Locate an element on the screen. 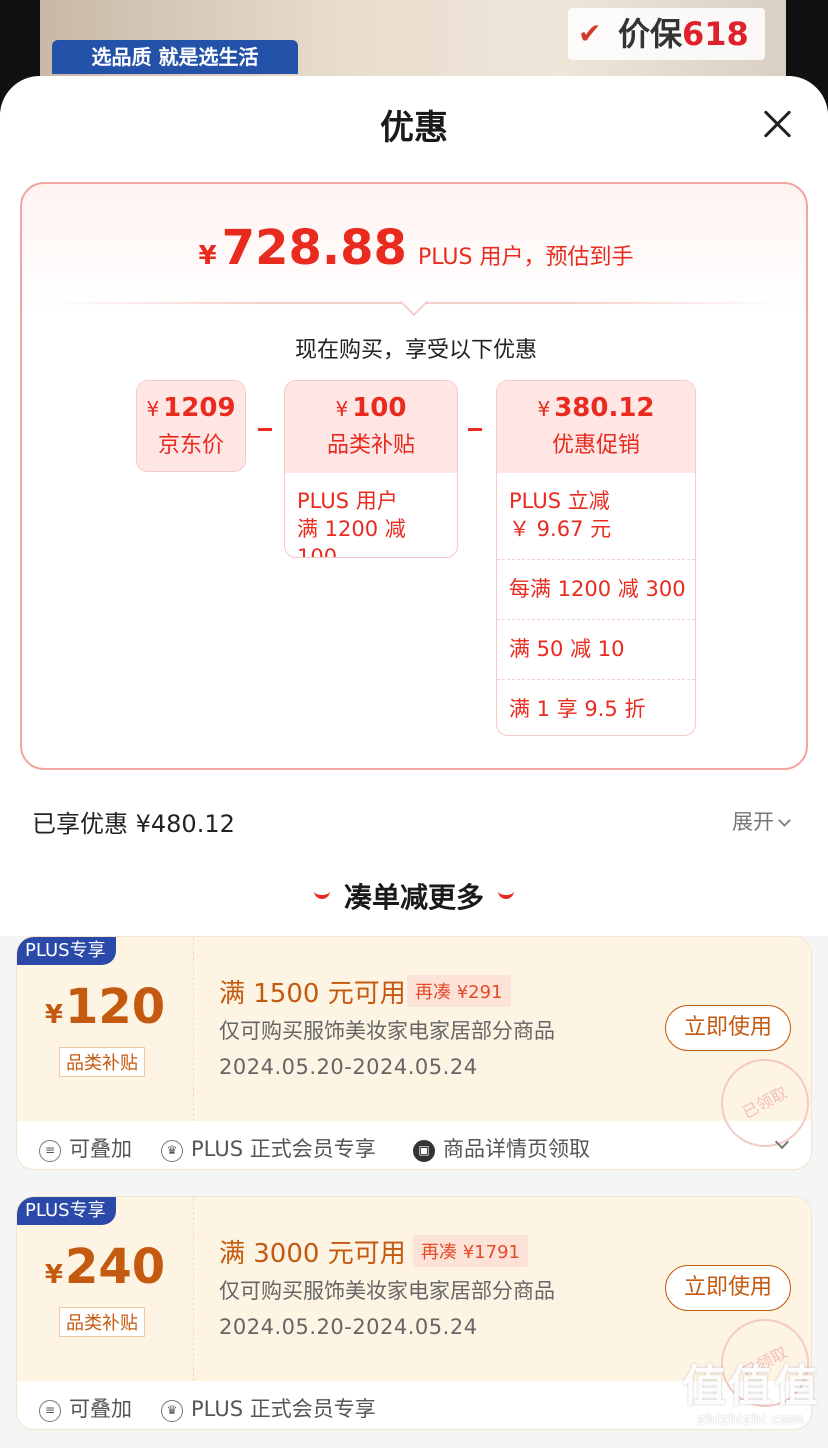 This screenshot has width=828, height=1448. coupon-amount: ¥120 is located at coordinates (105, 1007).